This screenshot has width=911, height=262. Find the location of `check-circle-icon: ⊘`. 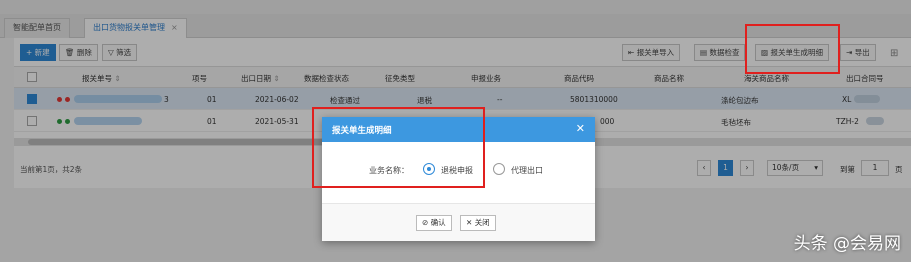

check-circle-icon: ⊘ is located at coordinates (425, 222).